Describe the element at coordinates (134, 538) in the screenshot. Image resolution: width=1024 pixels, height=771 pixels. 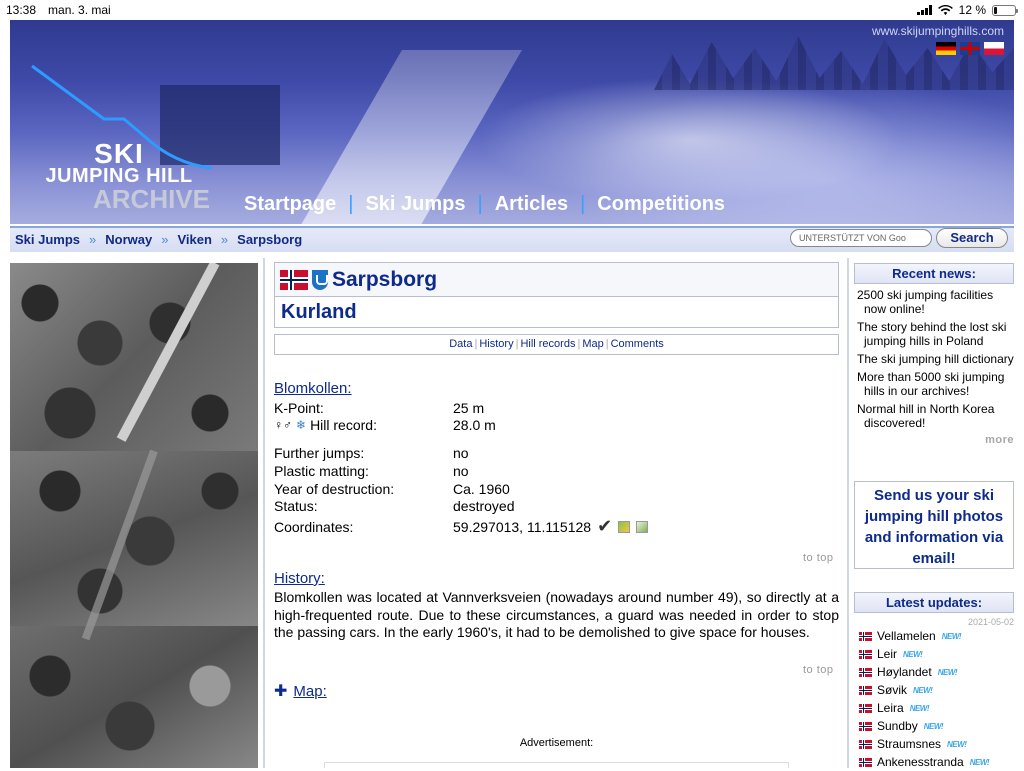
I see `aerial-photo-middle` at that location.